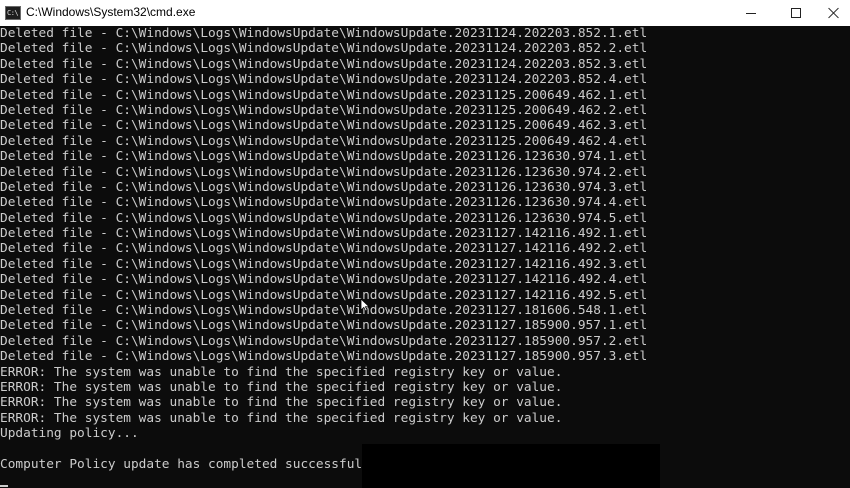 The image size is (850, 488). I want to click on minimize-button, so click(751, 13).